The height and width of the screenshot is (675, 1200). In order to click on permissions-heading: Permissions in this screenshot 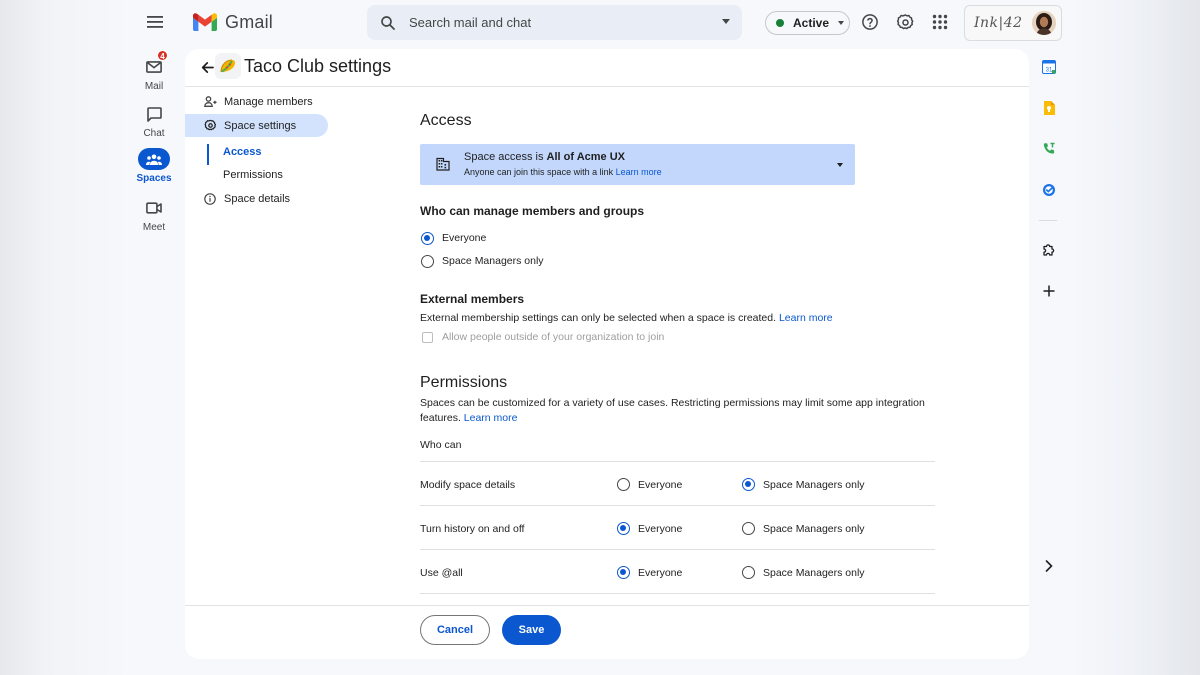, I will do `click(464, 382)`.